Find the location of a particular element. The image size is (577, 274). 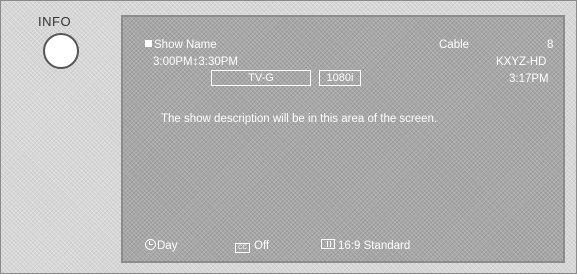

day-label: Day is located at coordinates (167, 246).